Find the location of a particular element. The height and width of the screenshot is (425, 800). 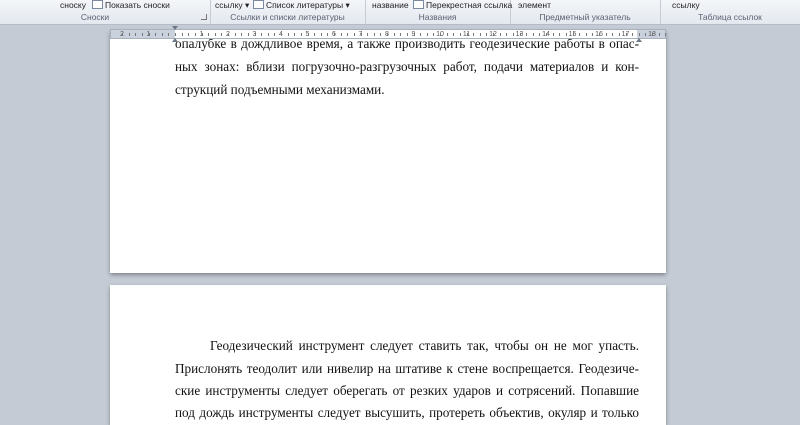

horizontal-ruler: 21123456789101112131415161718 is located at coordinates (388, 34).